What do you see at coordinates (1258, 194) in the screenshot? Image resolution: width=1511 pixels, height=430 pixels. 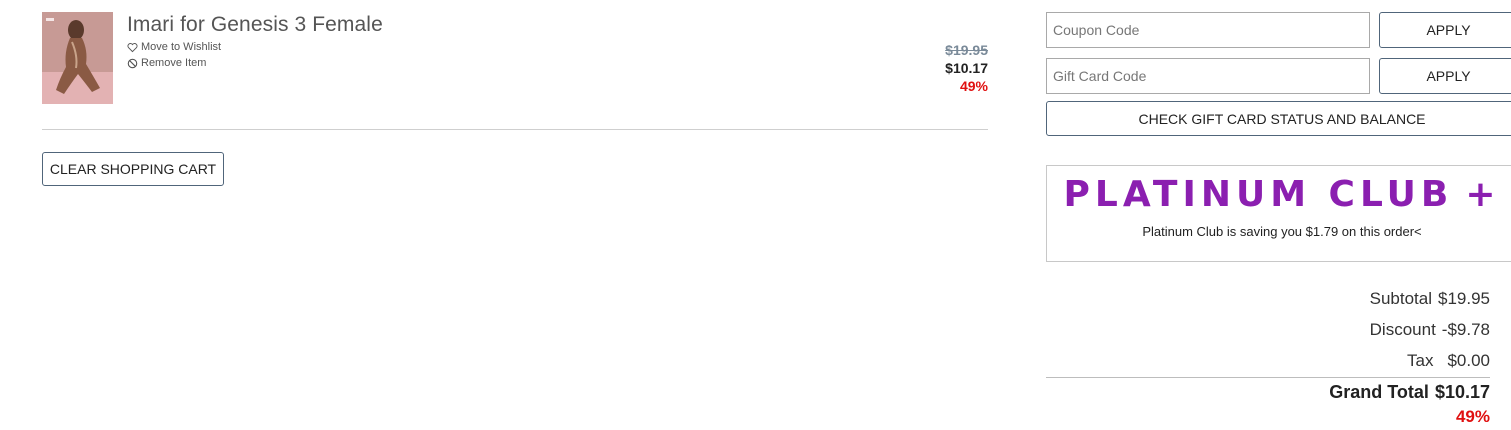 I see `platinum-logo-text: PLATINUM CLUB` at bounding box center [1258, 194].